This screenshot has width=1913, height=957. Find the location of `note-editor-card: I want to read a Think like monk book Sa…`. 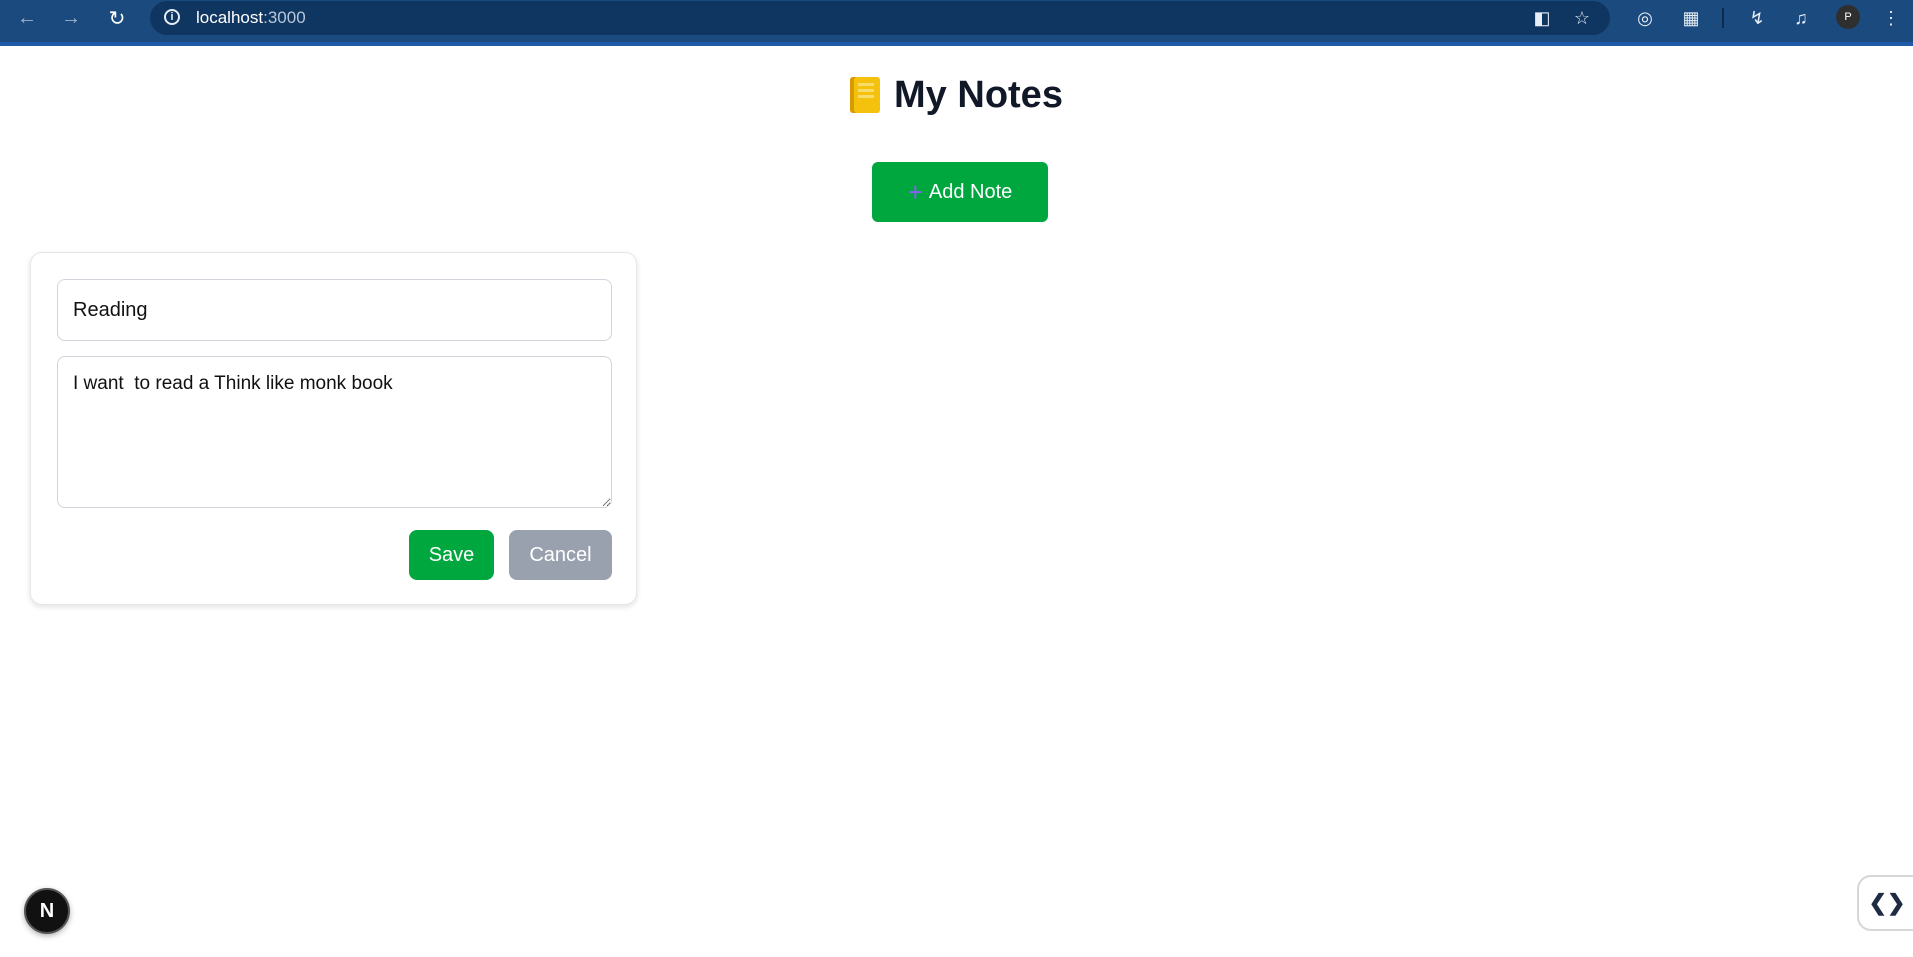

note-editor-card: I want to read a Think like monk book Sa… is located at coordinates (333, 428).